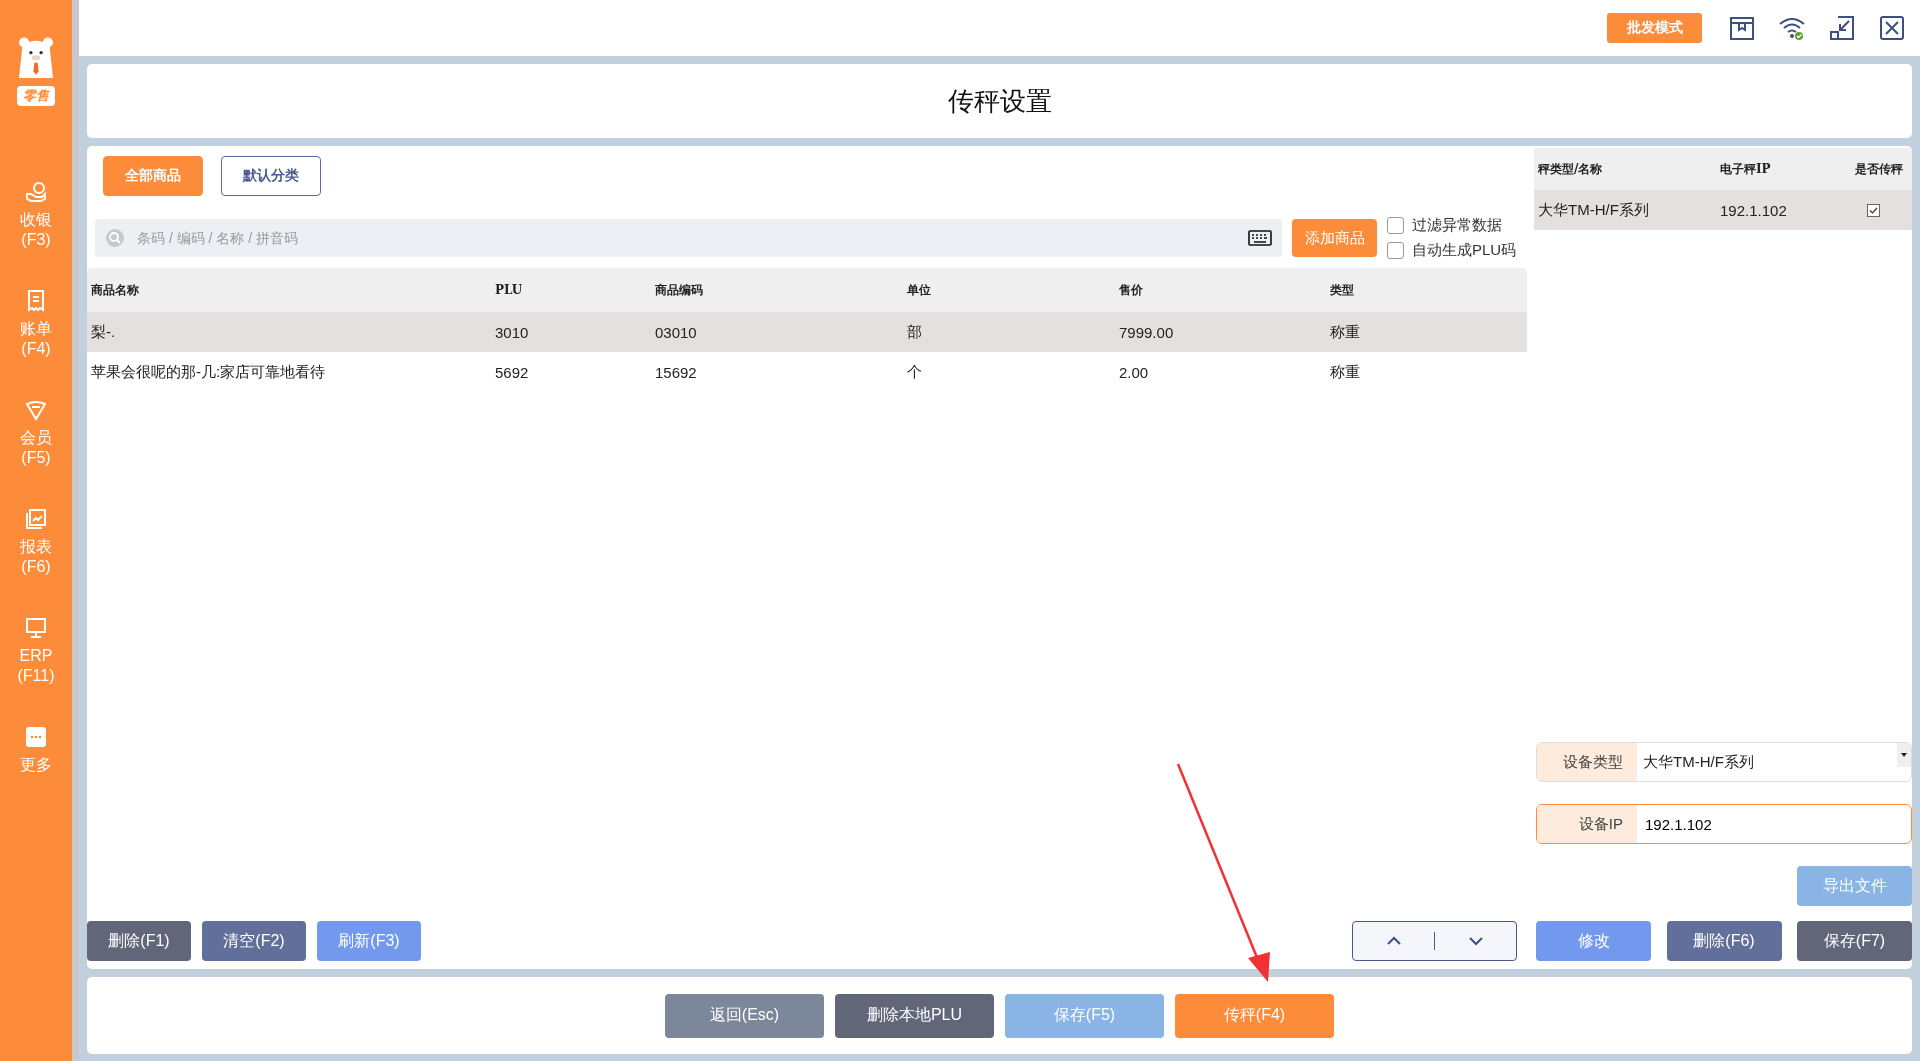  I want to click on column-header: 单位, so click(919, 290).